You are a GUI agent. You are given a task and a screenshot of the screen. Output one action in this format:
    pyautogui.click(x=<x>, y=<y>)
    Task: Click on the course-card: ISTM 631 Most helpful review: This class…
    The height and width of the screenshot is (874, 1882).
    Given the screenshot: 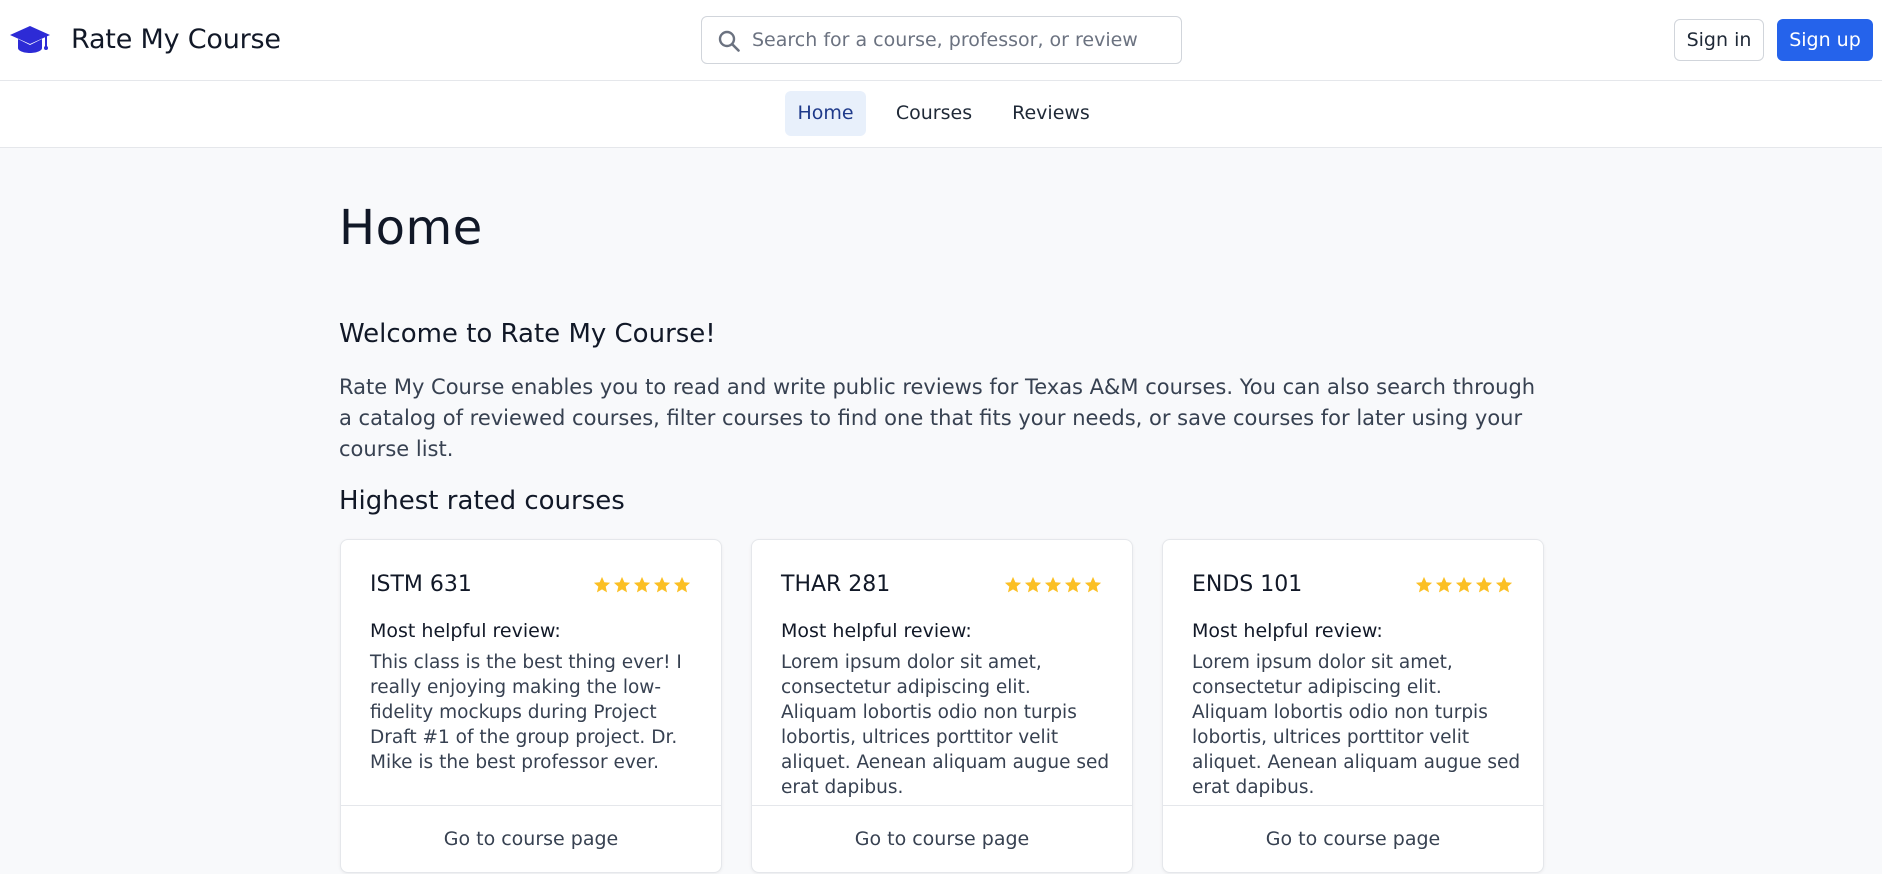 What is the action you would take?
    pyautogui.click(x=531, y=706)
    